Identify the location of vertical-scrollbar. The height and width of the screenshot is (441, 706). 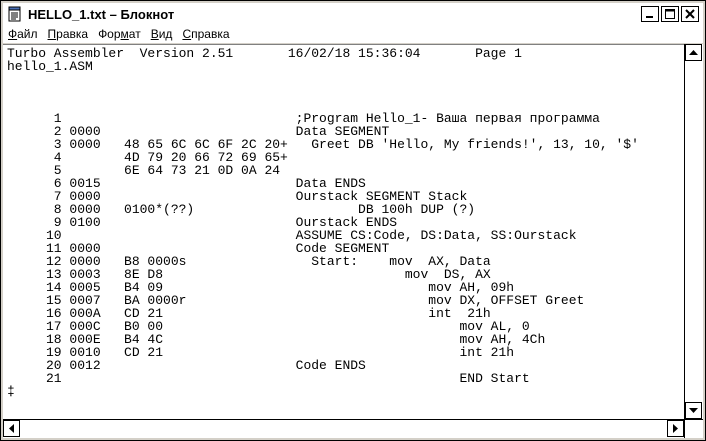
(693, 231).